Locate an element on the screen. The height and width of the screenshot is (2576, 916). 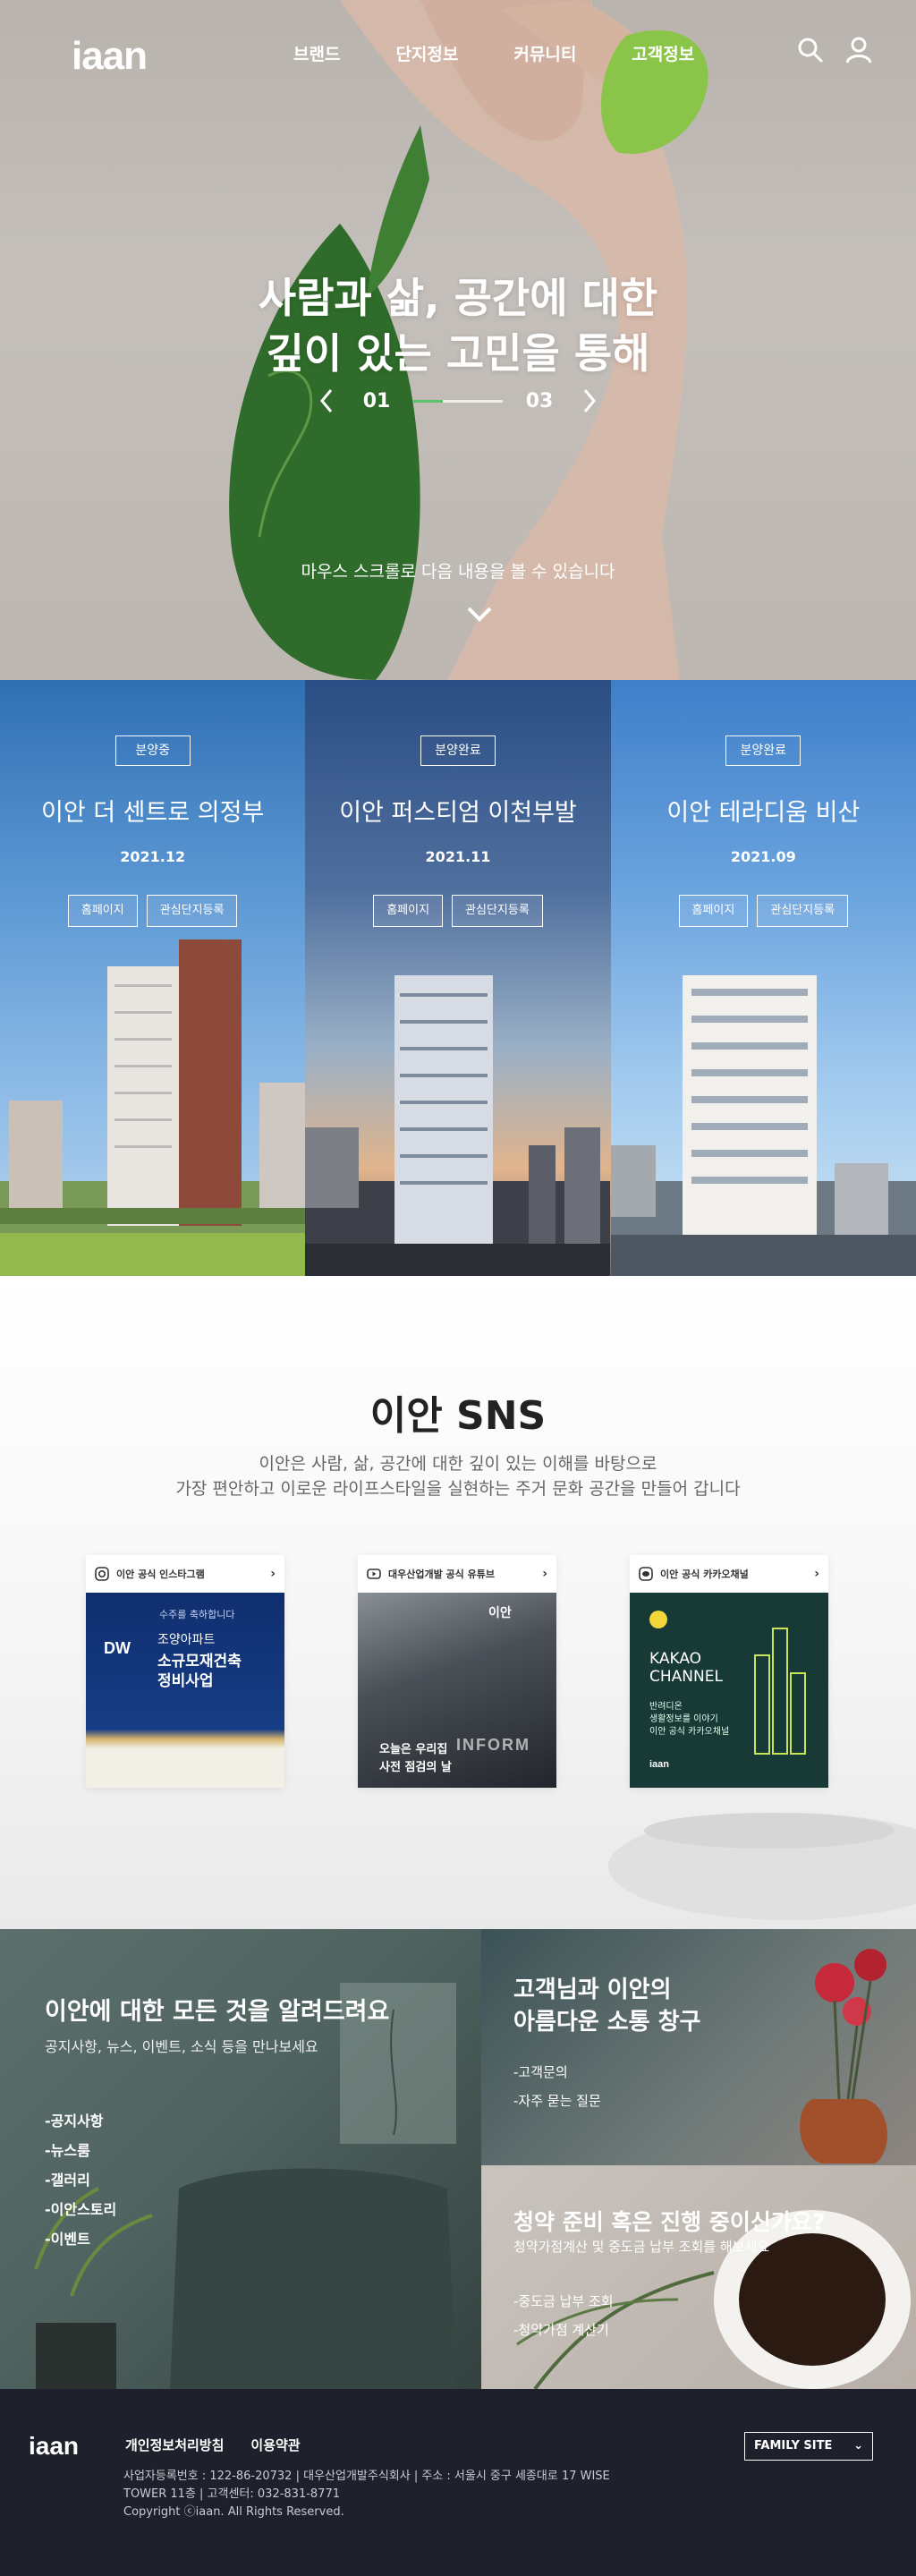
family-site-select: FAMILY SITE ⌄ is located at coordinates (808, 2446).